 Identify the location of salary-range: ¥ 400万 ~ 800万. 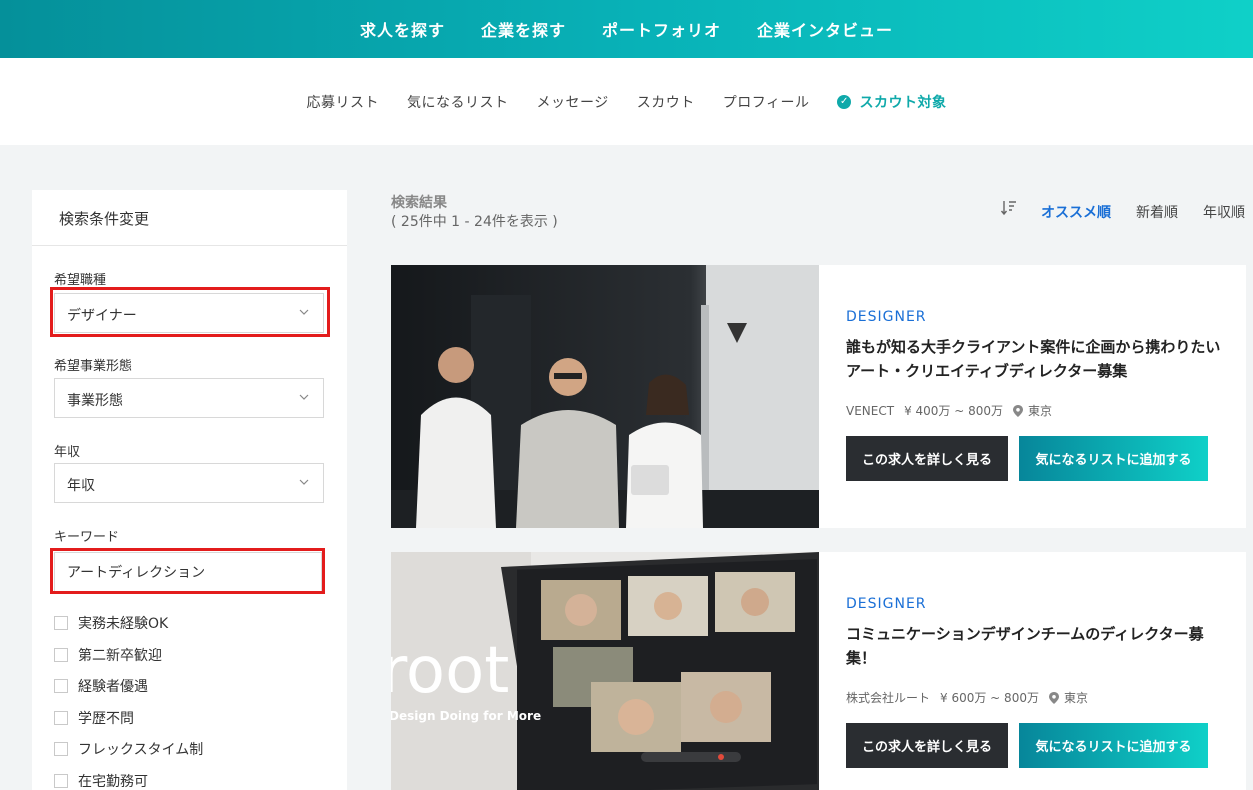
(954, 411).